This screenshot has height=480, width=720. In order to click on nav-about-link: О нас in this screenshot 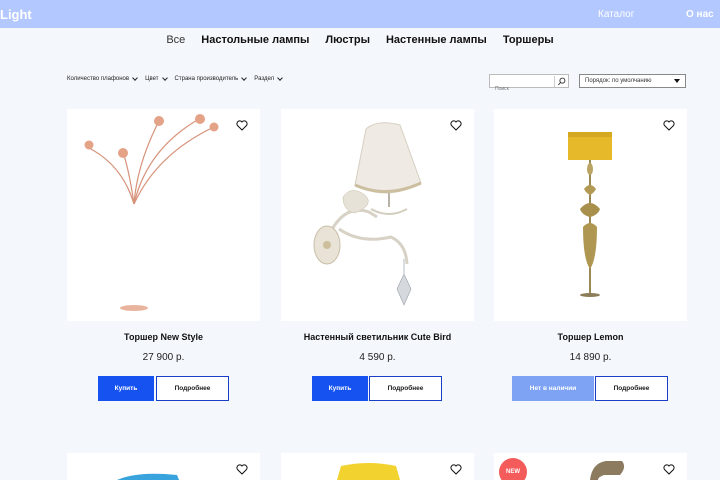, I will do `click(700, 14)`.